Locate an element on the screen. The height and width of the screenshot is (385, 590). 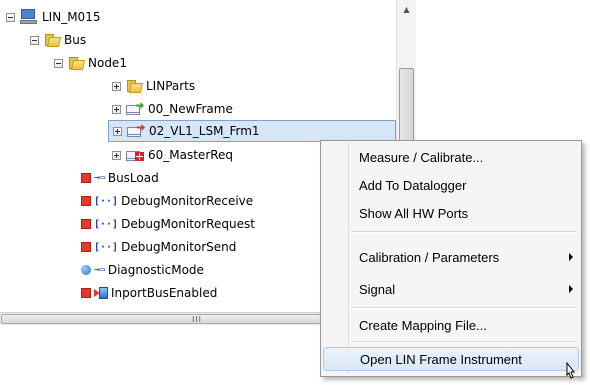
menu-item-label: Signal is located at coordinates (377, 289).